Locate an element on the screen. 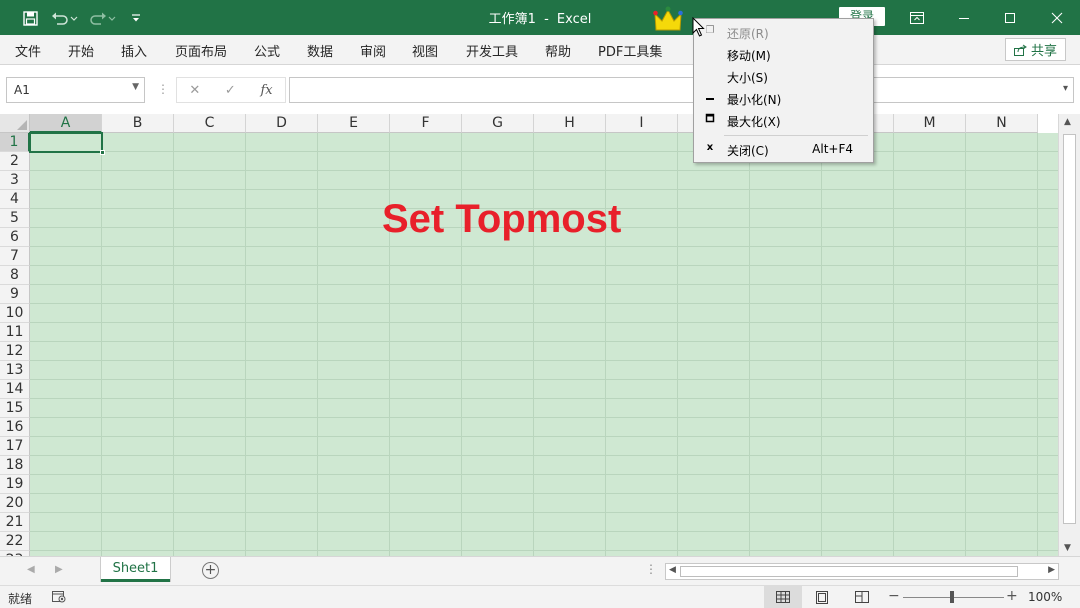 This screenshot has height=608, width=1080. ribbon-display-icon is located at coordinates (917, 17).